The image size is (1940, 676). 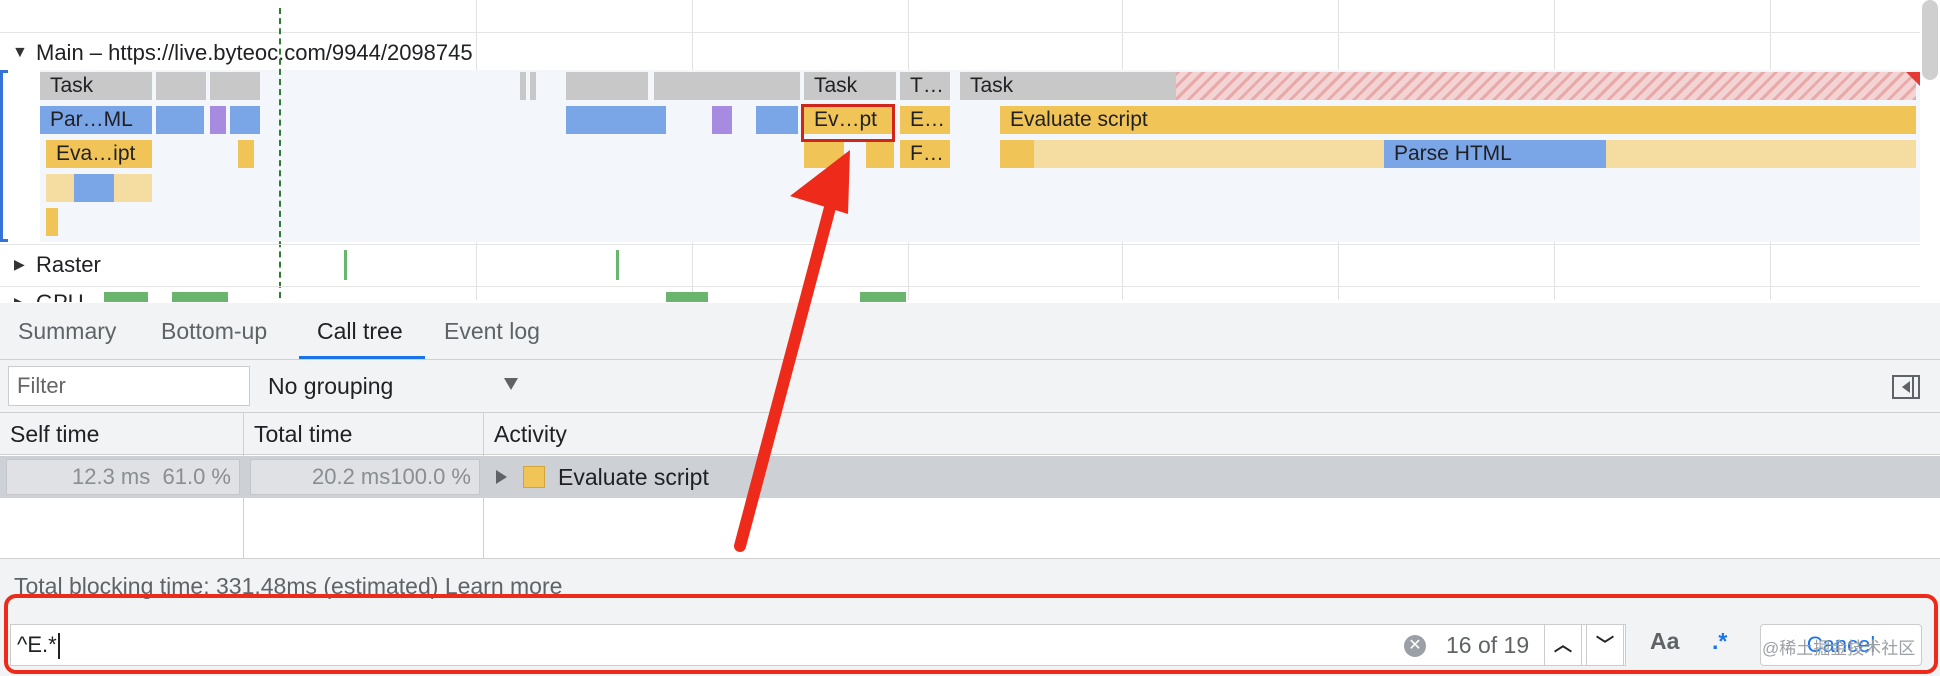 What do you see at coordinates (820, 182) in the screenshot?
I see `arrow-head` at bounding box center [820, 182].